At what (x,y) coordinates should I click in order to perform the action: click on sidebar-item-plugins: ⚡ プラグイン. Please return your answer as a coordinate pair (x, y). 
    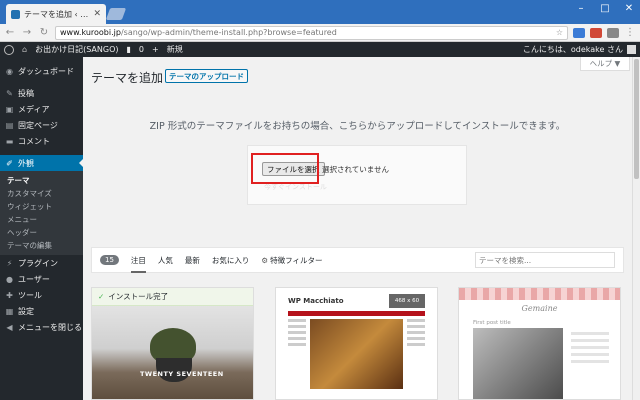
    Looking at the image, I should click on (41, 263).